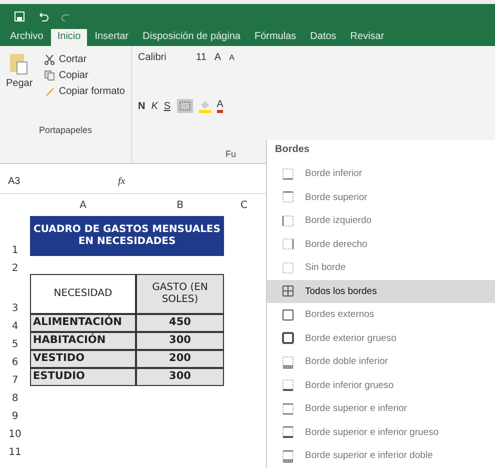  What do you see at coordinates (381, 314) in the screenshot?
I see `menu-item: Bordes externos` at bounding box center [381, 314].